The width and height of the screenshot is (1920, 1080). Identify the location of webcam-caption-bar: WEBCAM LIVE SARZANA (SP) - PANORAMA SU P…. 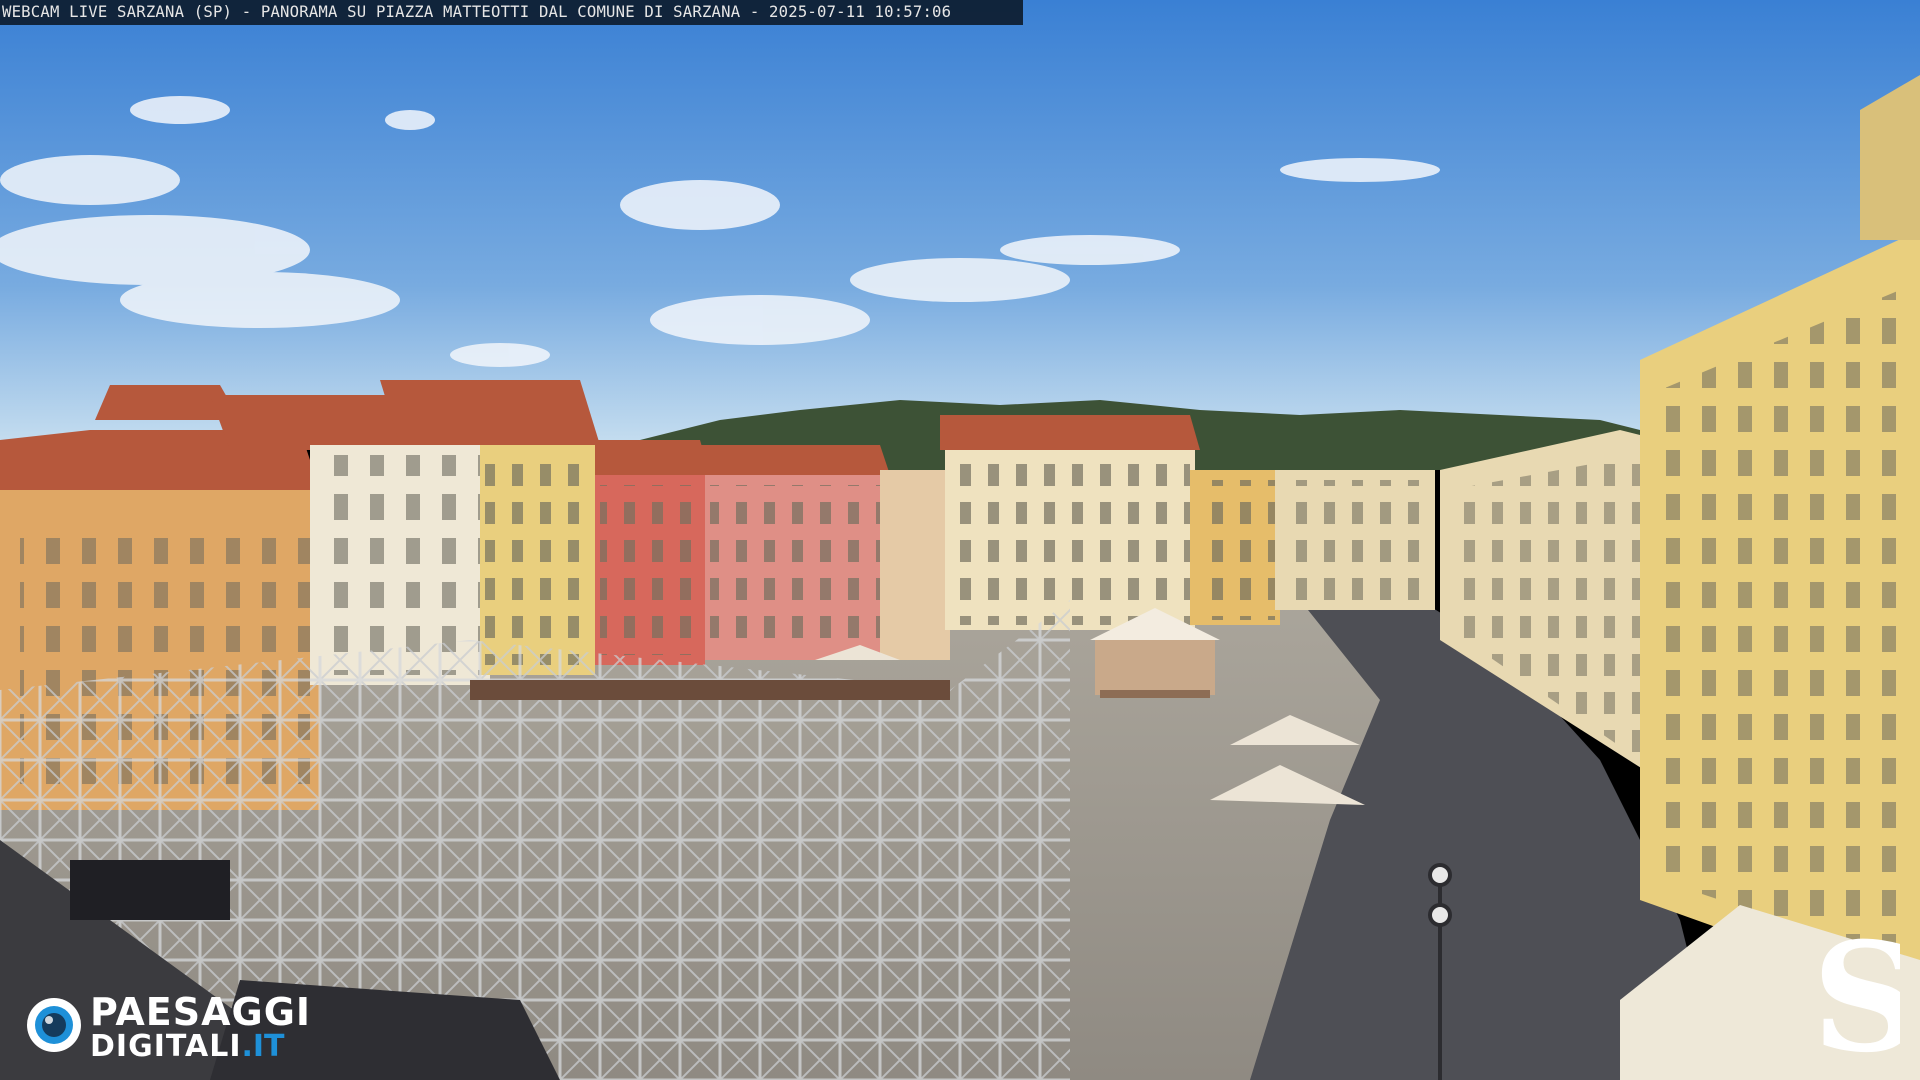
(511, 12).